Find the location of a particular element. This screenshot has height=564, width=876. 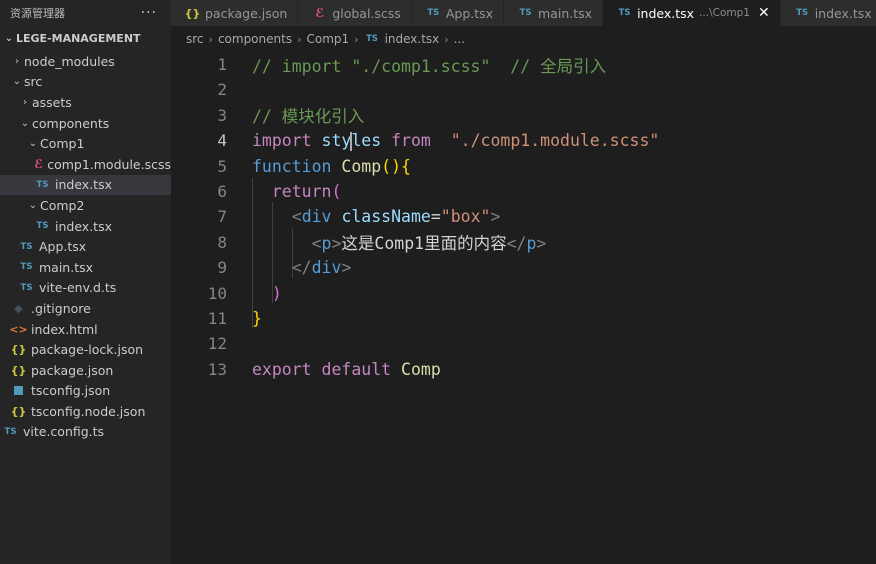

code-token: < is located at coordinates (316, 244).